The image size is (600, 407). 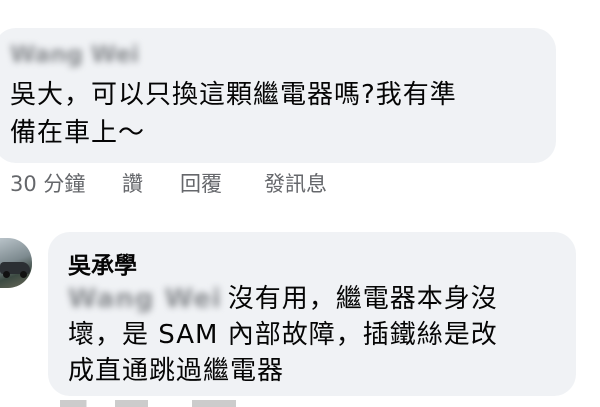 I want to click on reply-text-line: 成直通跳過繼電器, so click(x=176, y=371).